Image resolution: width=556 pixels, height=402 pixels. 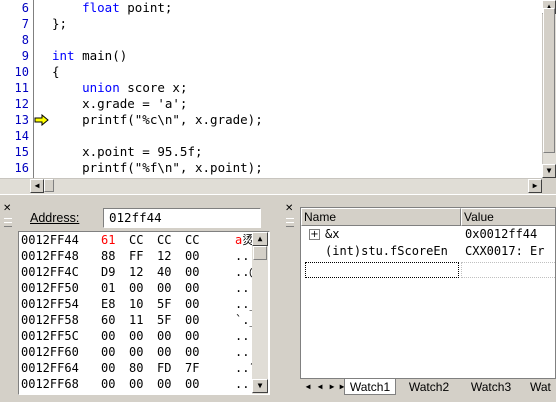 I want to click on watch-window-grip: ✕, so click(x=290, y=301).